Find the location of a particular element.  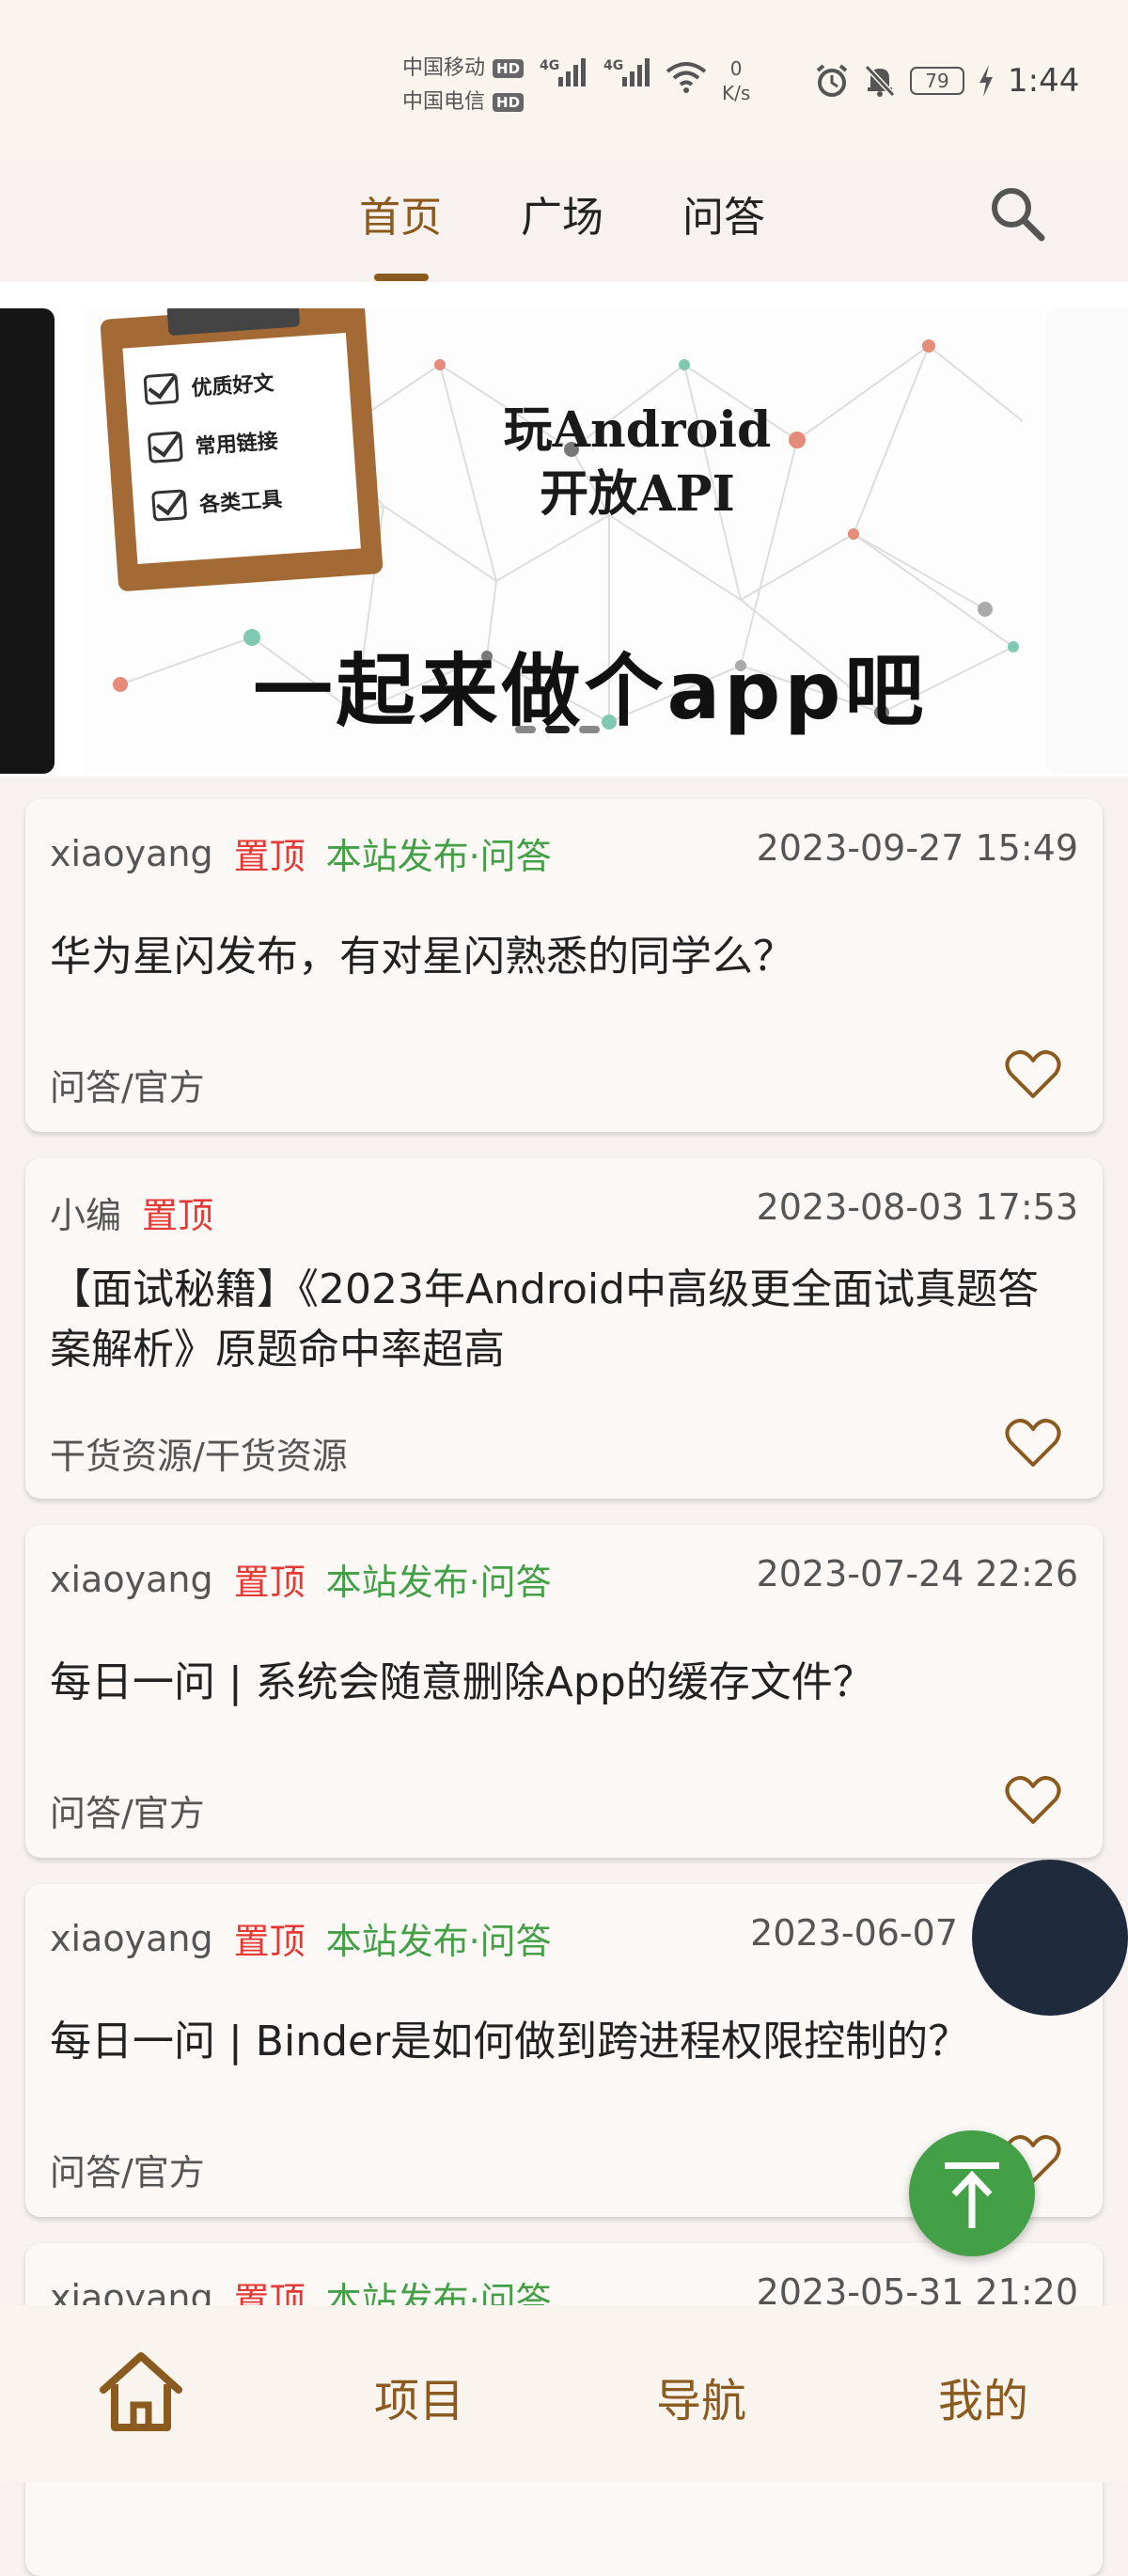

bell-muted-icon is located at coordinates (880, 81).